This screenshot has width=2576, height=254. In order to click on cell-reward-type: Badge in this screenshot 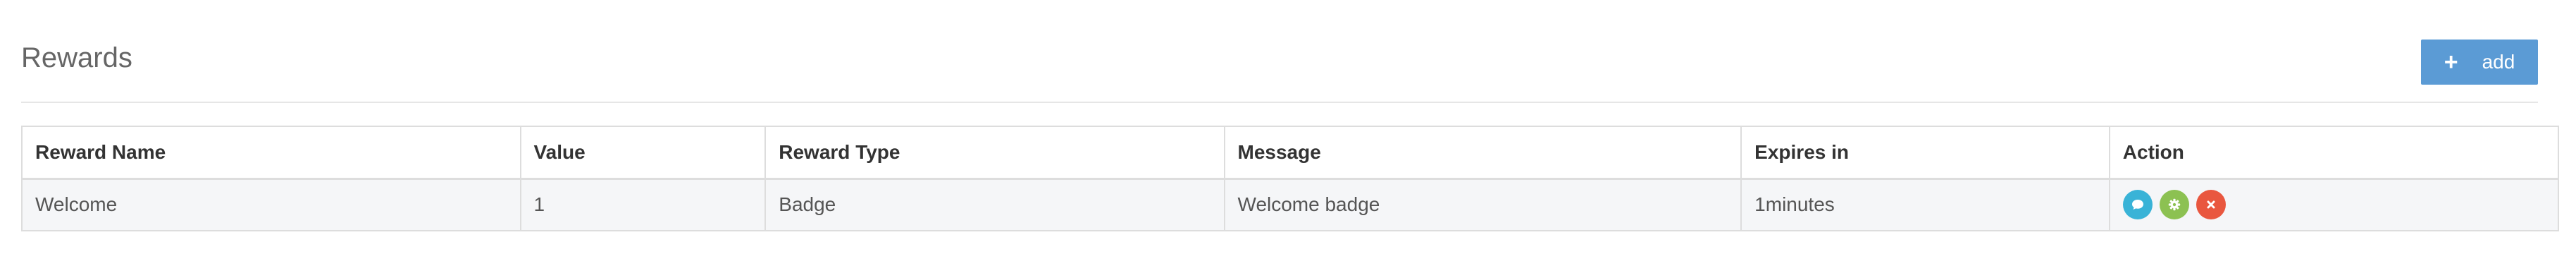, I will do `click(995, 204)`.